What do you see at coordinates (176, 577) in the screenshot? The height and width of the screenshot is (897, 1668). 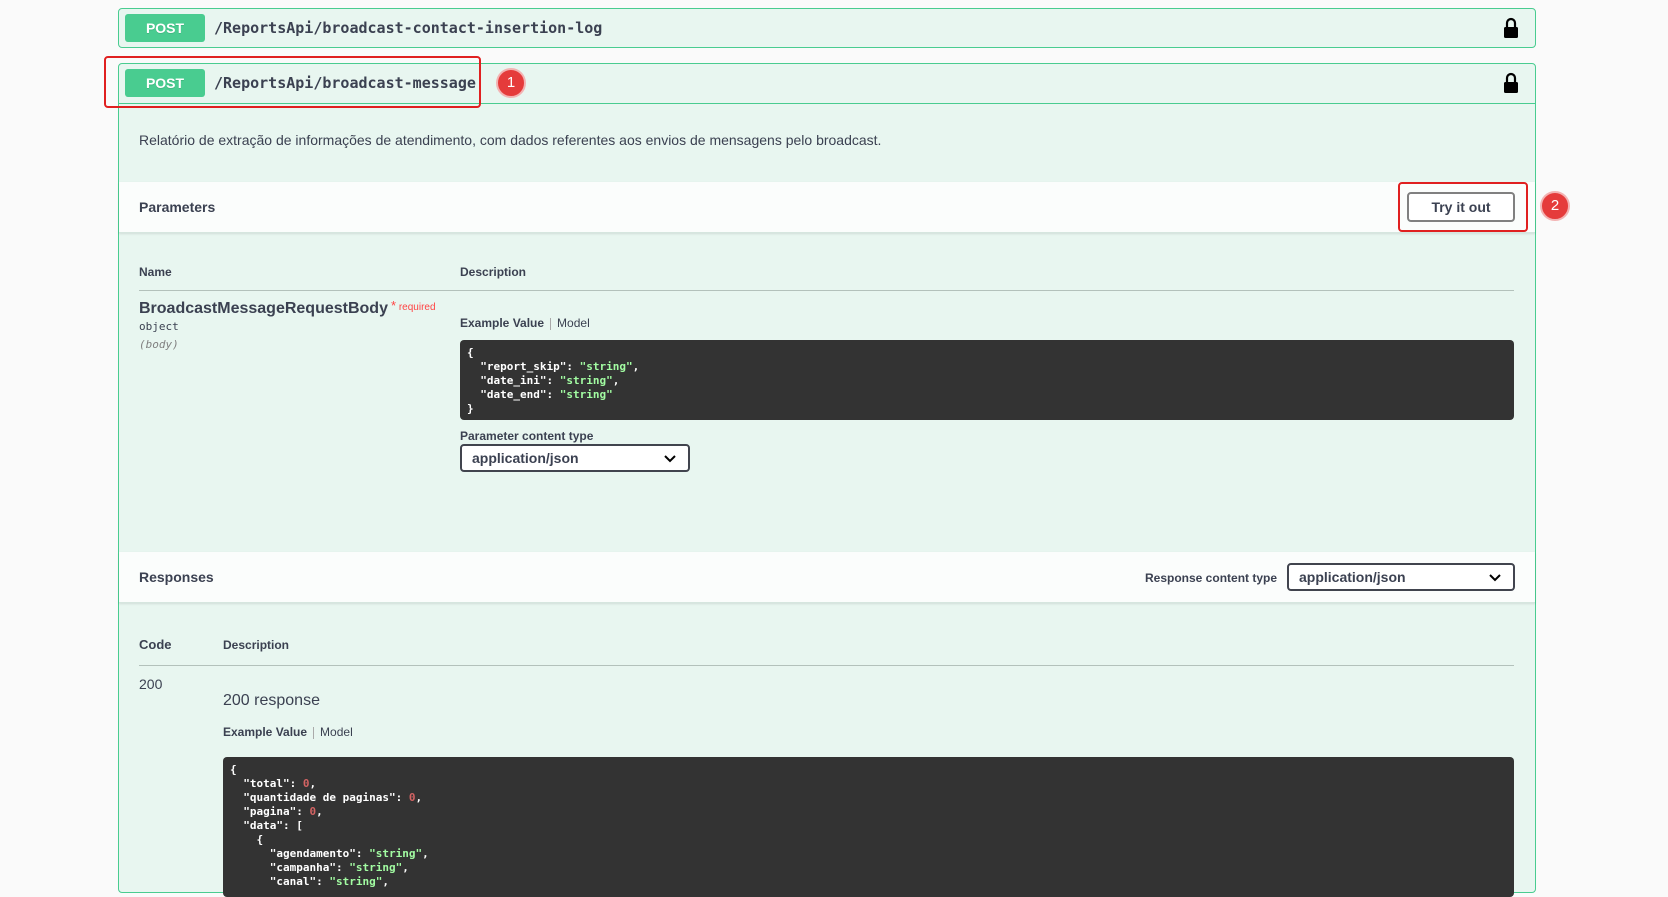 I see `responses-title: Responses` at bounding box center [176, 577].